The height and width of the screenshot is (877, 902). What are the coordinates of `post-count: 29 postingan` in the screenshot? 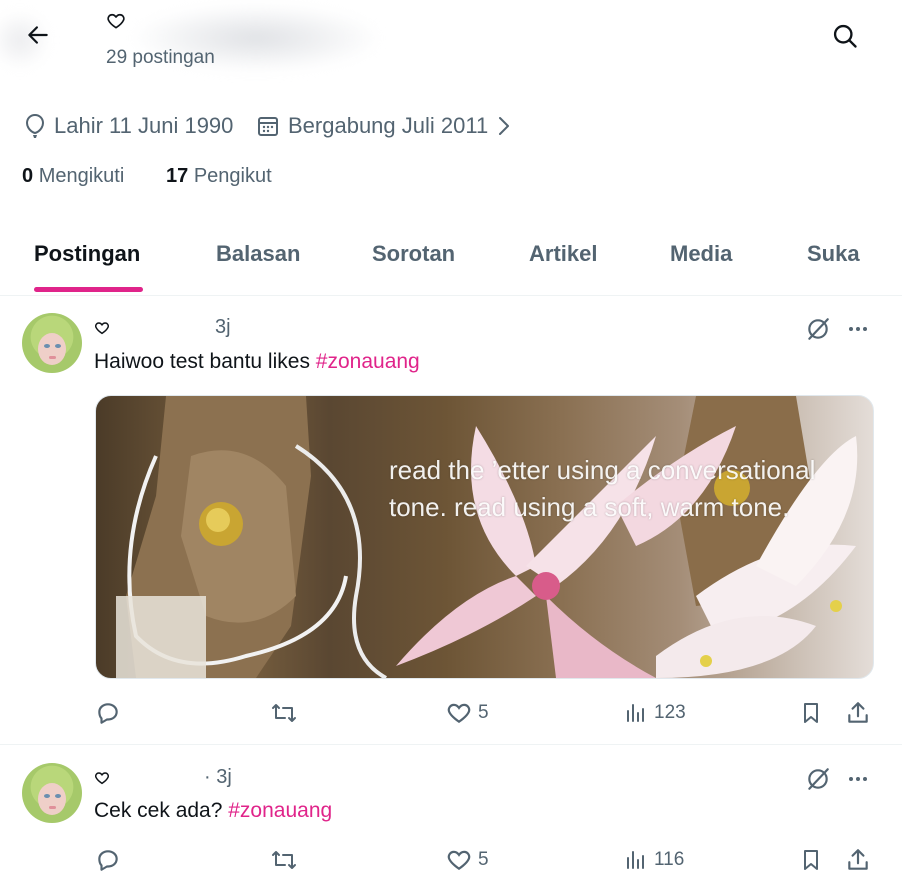 It's located at (160, 57).